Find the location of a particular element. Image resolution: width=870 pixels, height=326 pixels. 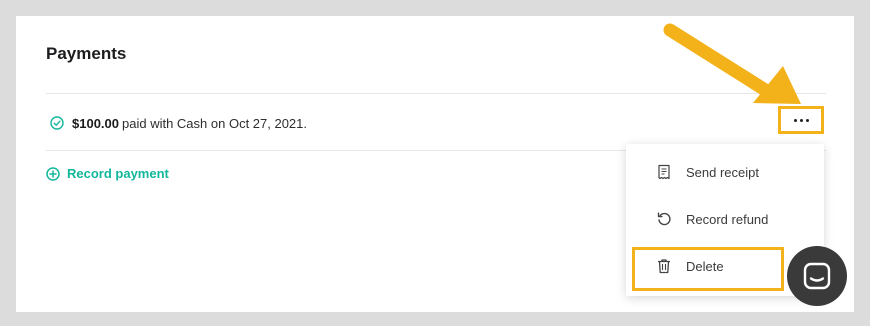

undo-icon is located at coordinates (664, 219).